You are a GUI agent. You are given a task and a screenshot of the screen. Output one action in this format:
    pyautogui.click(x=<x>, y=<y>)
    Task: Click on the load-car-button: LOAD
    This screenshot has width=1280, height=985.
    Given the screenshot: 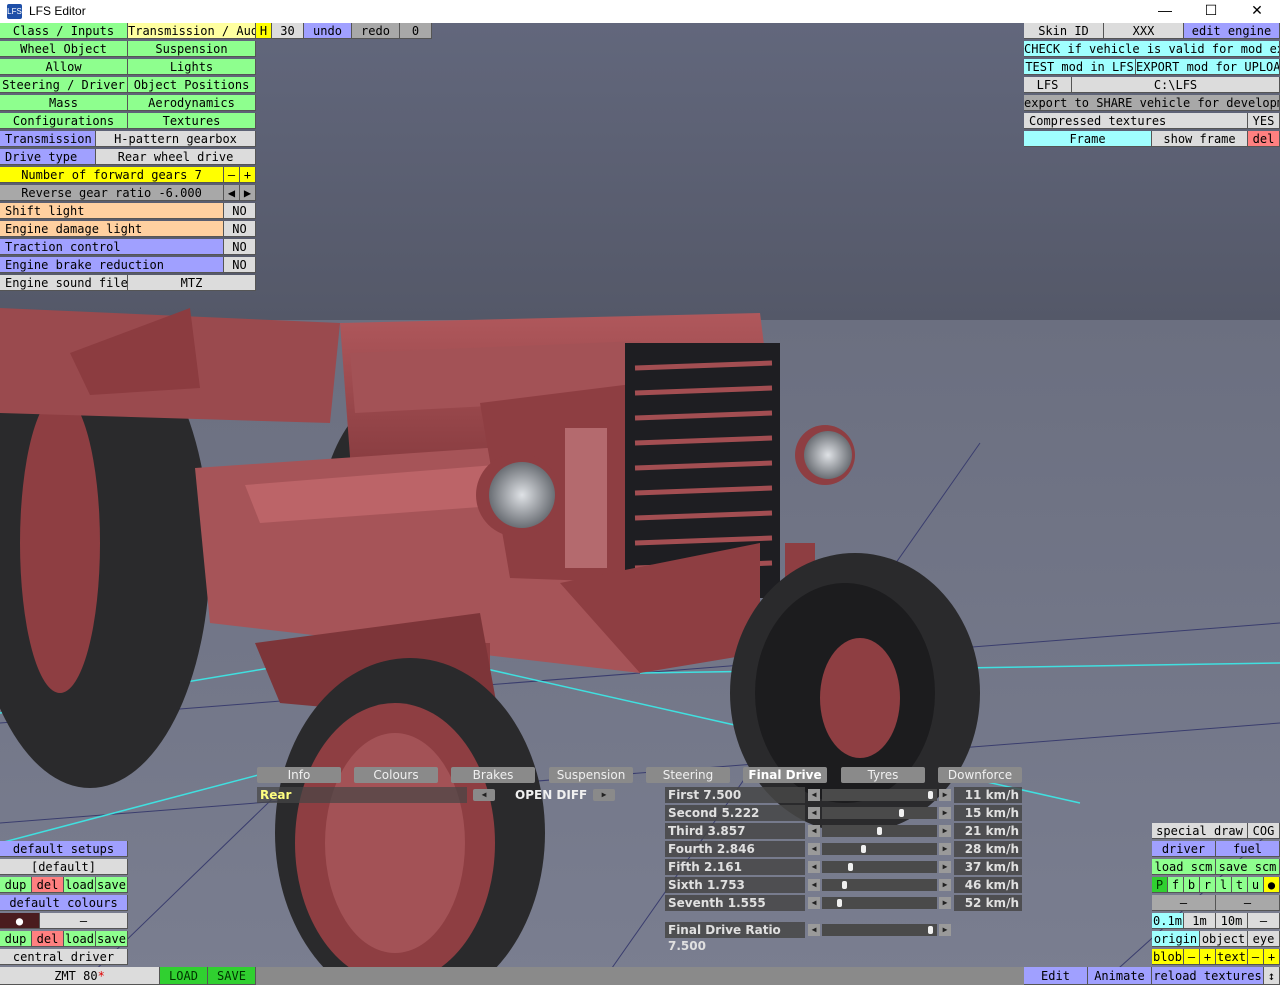 What is the action you would take?
    pyautogui.click(x=184, y=976)
    